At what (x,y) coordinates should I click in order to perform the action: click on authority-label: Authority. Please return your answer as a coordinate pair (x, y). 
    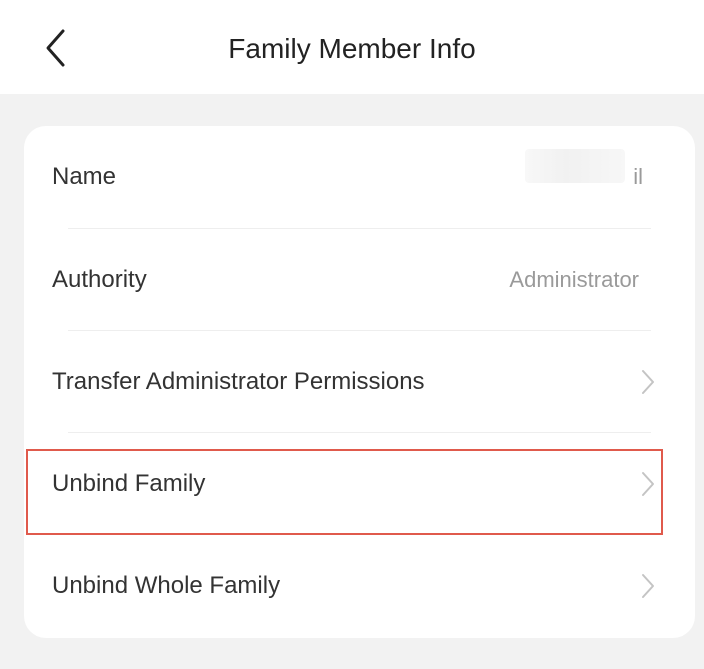
    Looking at the image, I should click on (99, 279).